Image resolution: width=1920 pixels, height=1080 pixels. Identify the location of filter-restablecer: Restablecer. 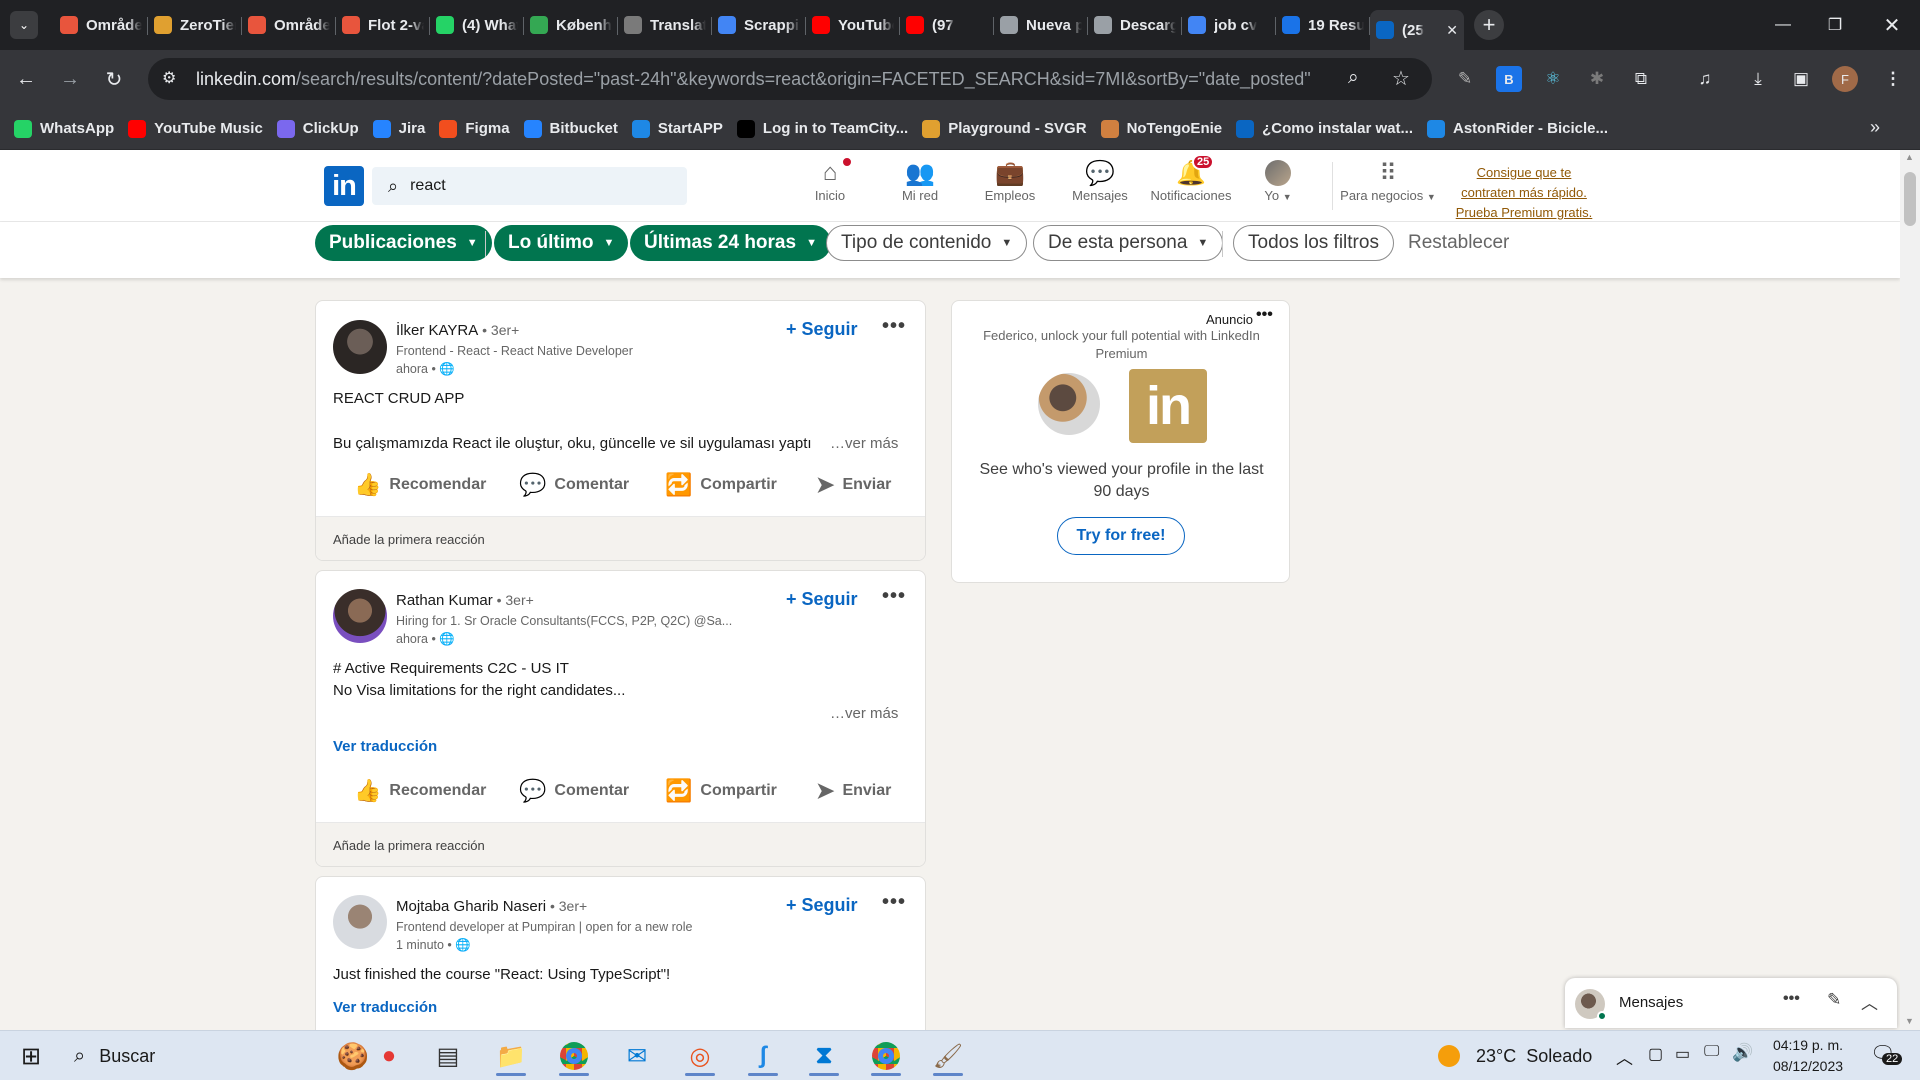
(1458, 243).